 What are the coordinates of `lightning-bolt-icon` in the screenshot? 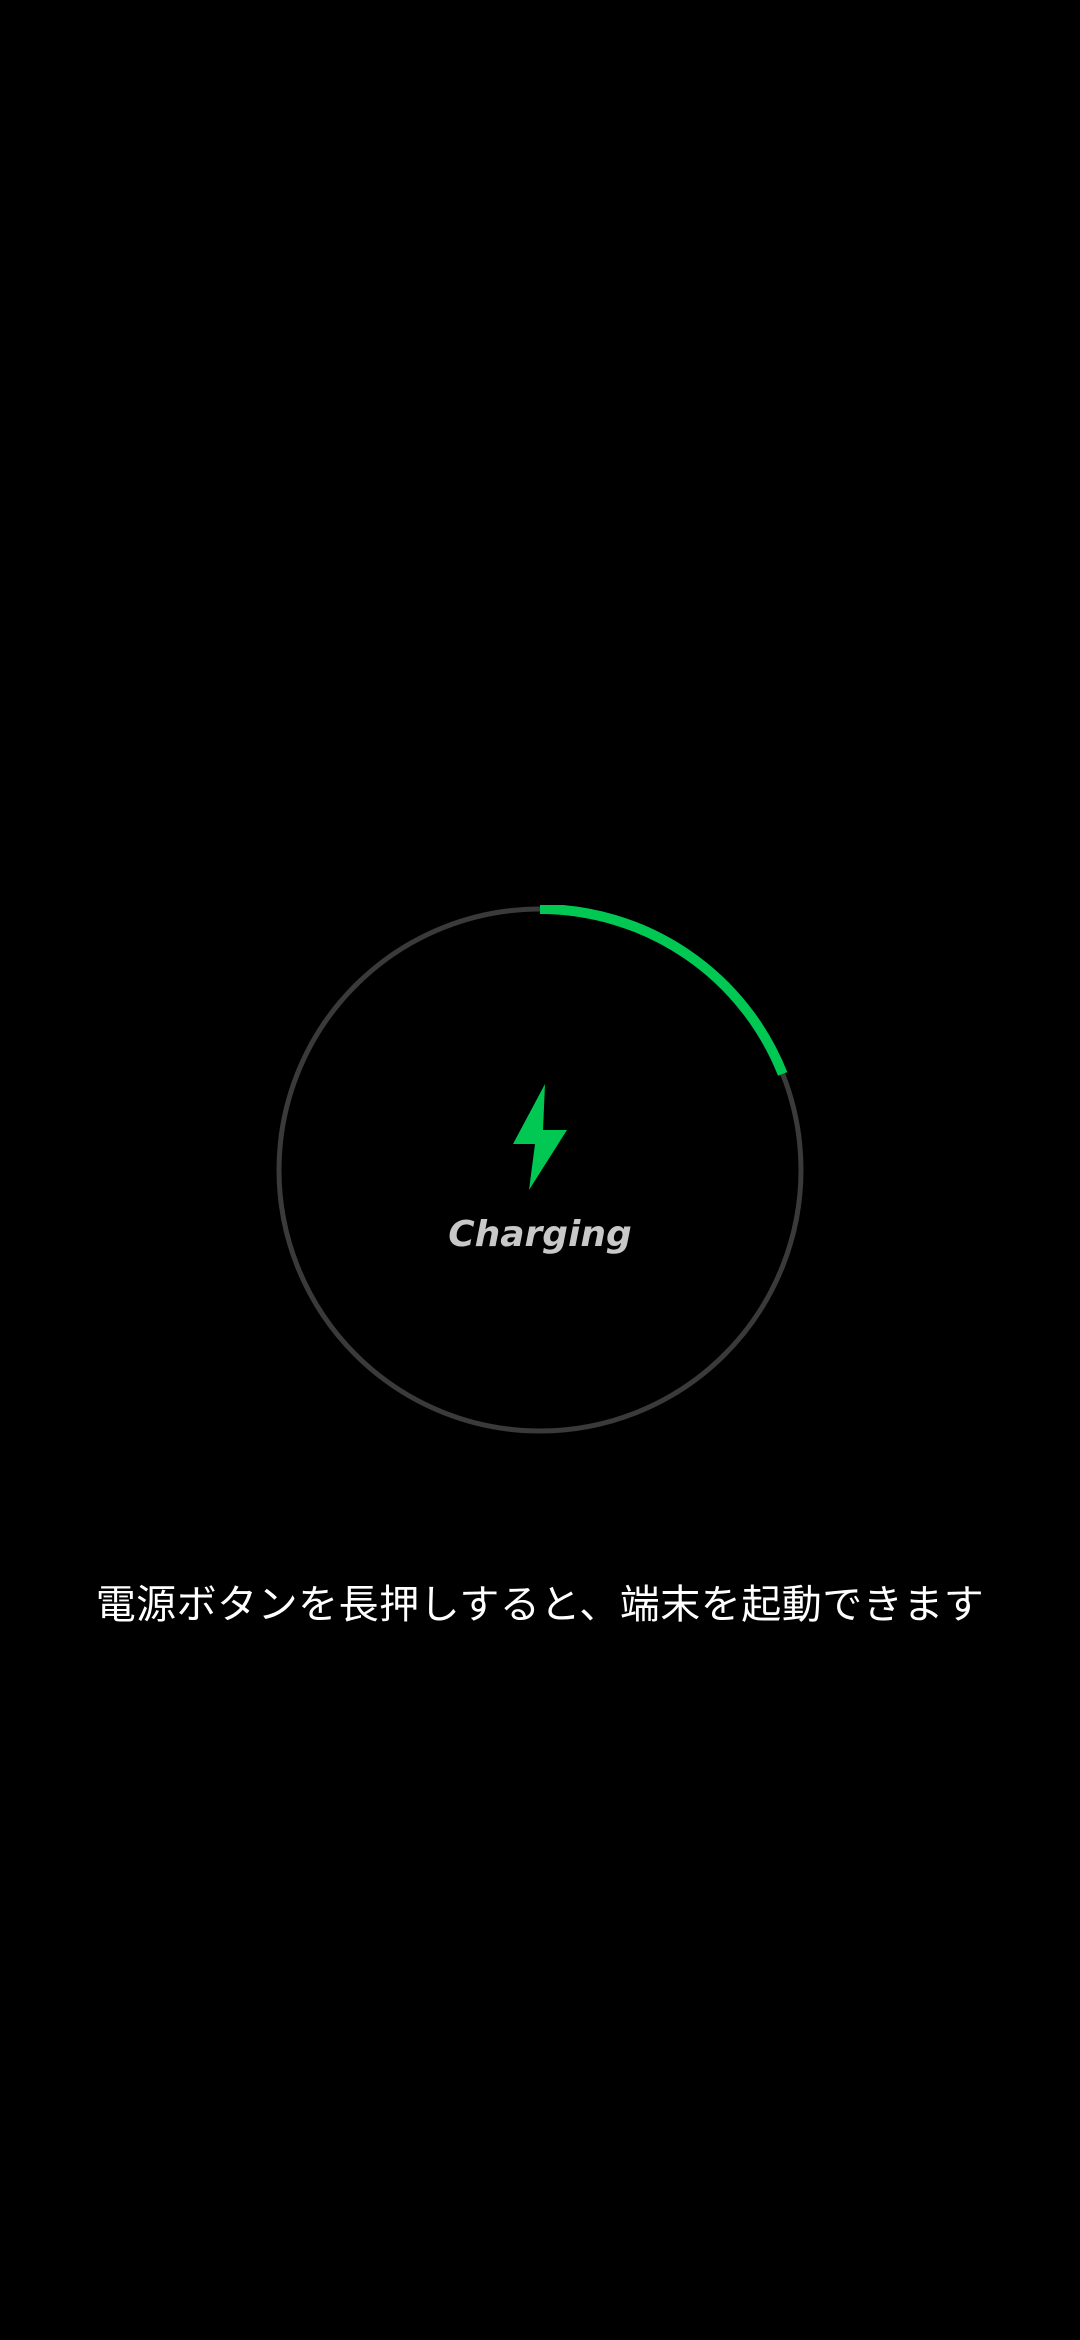 It's located at (540, 1137).